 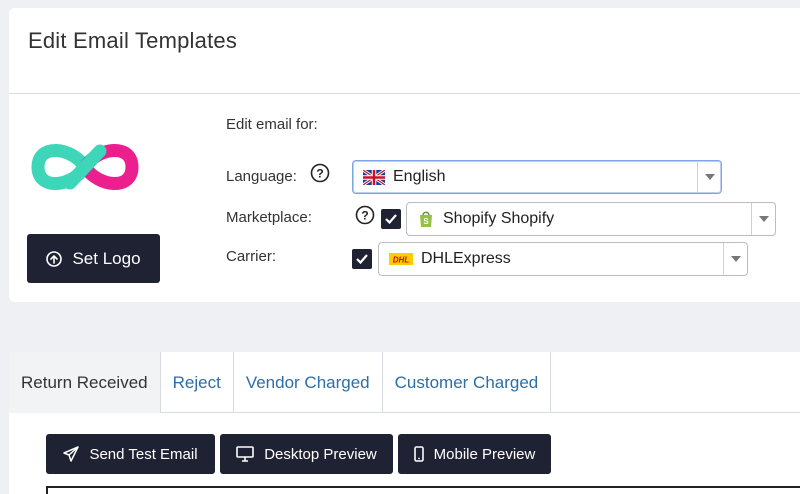 What do you see at coordinates (419, 176) in the screenshot?
I see `language-value: English` at bounding box center [419, 176].